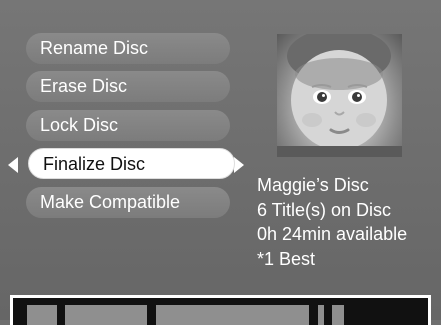 Image resolution: width=441 pixels, height=325 pixels. I want to click on menu-item-erase-disc: Erase Disc, so click(128, 86).